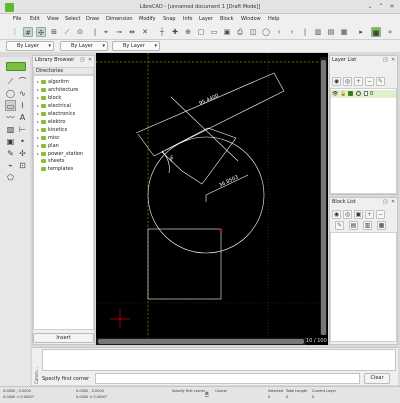  What do you see at coordinates (266, 32) in the screenshot?
I see `zoom-icon: ◯` at bounding box center [266, 32].